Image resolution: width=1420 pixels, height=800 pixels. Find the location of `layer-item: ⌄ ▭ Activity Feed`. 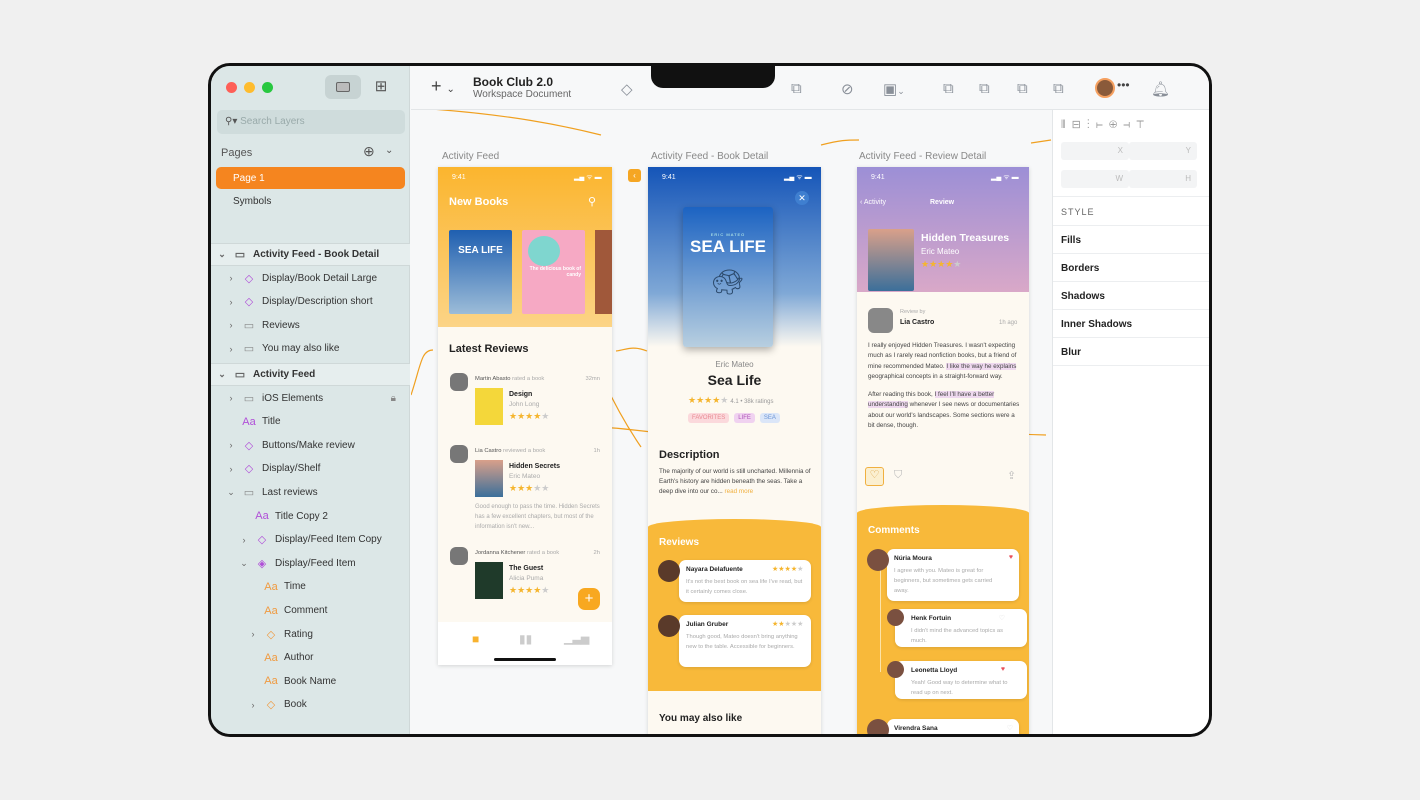

layer-item: ⌄ ▭ Activity Feed is located at coordinates (310, 374).